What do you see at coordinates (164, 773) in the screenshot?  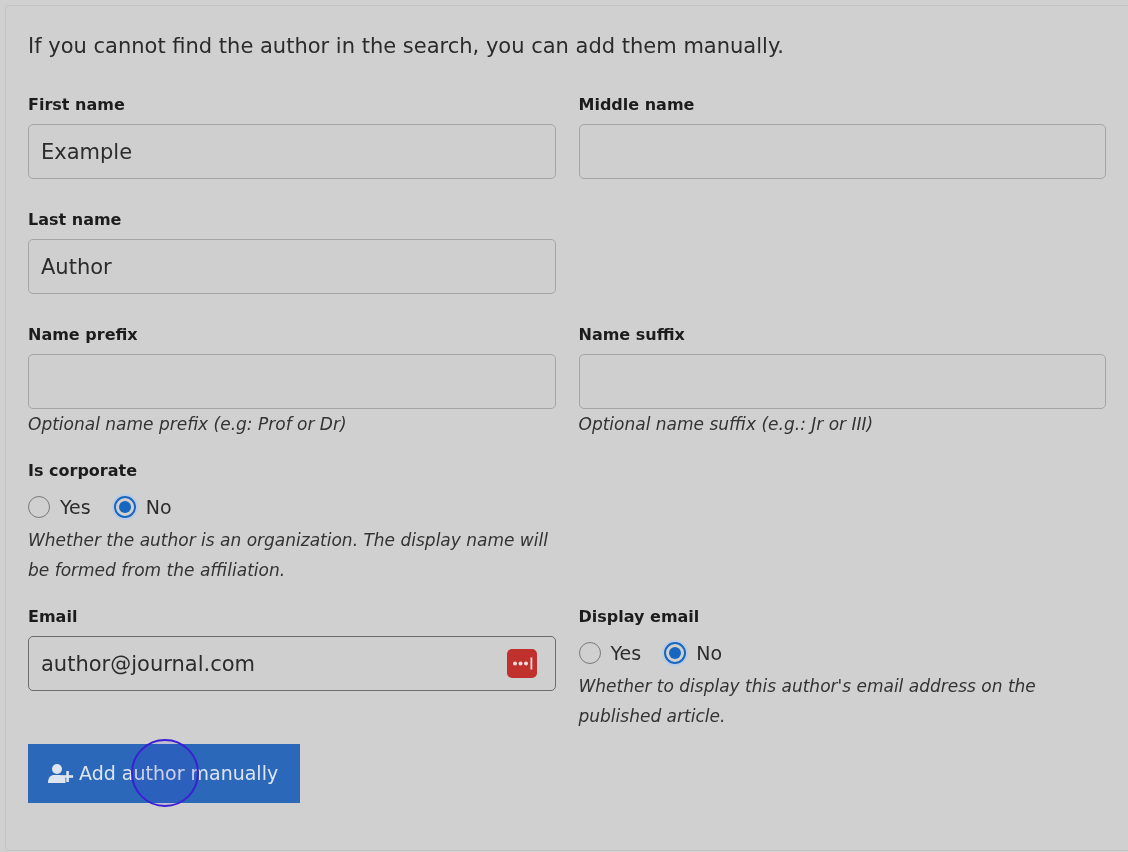 I see `add-author-button: Add author manually` at bounding box center [164, 773].